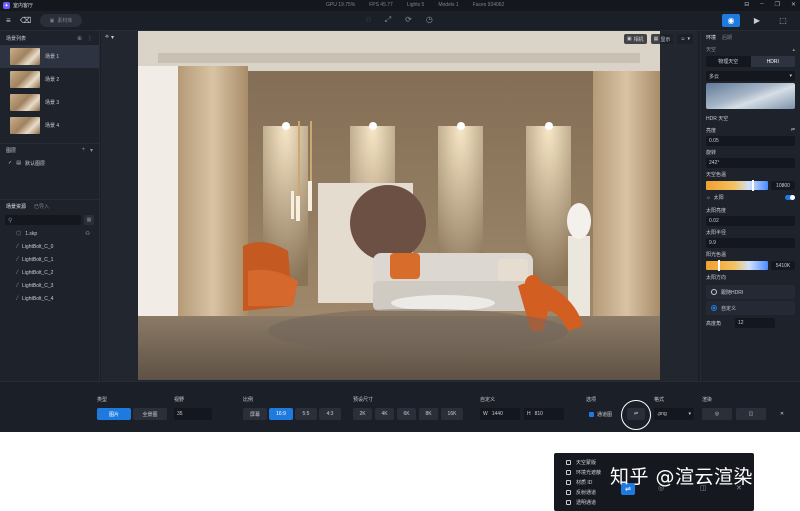  Describe the element at coordinates (603, 414) in the screenshot. I see `channel-checkbox-row: 通道图` at that location.